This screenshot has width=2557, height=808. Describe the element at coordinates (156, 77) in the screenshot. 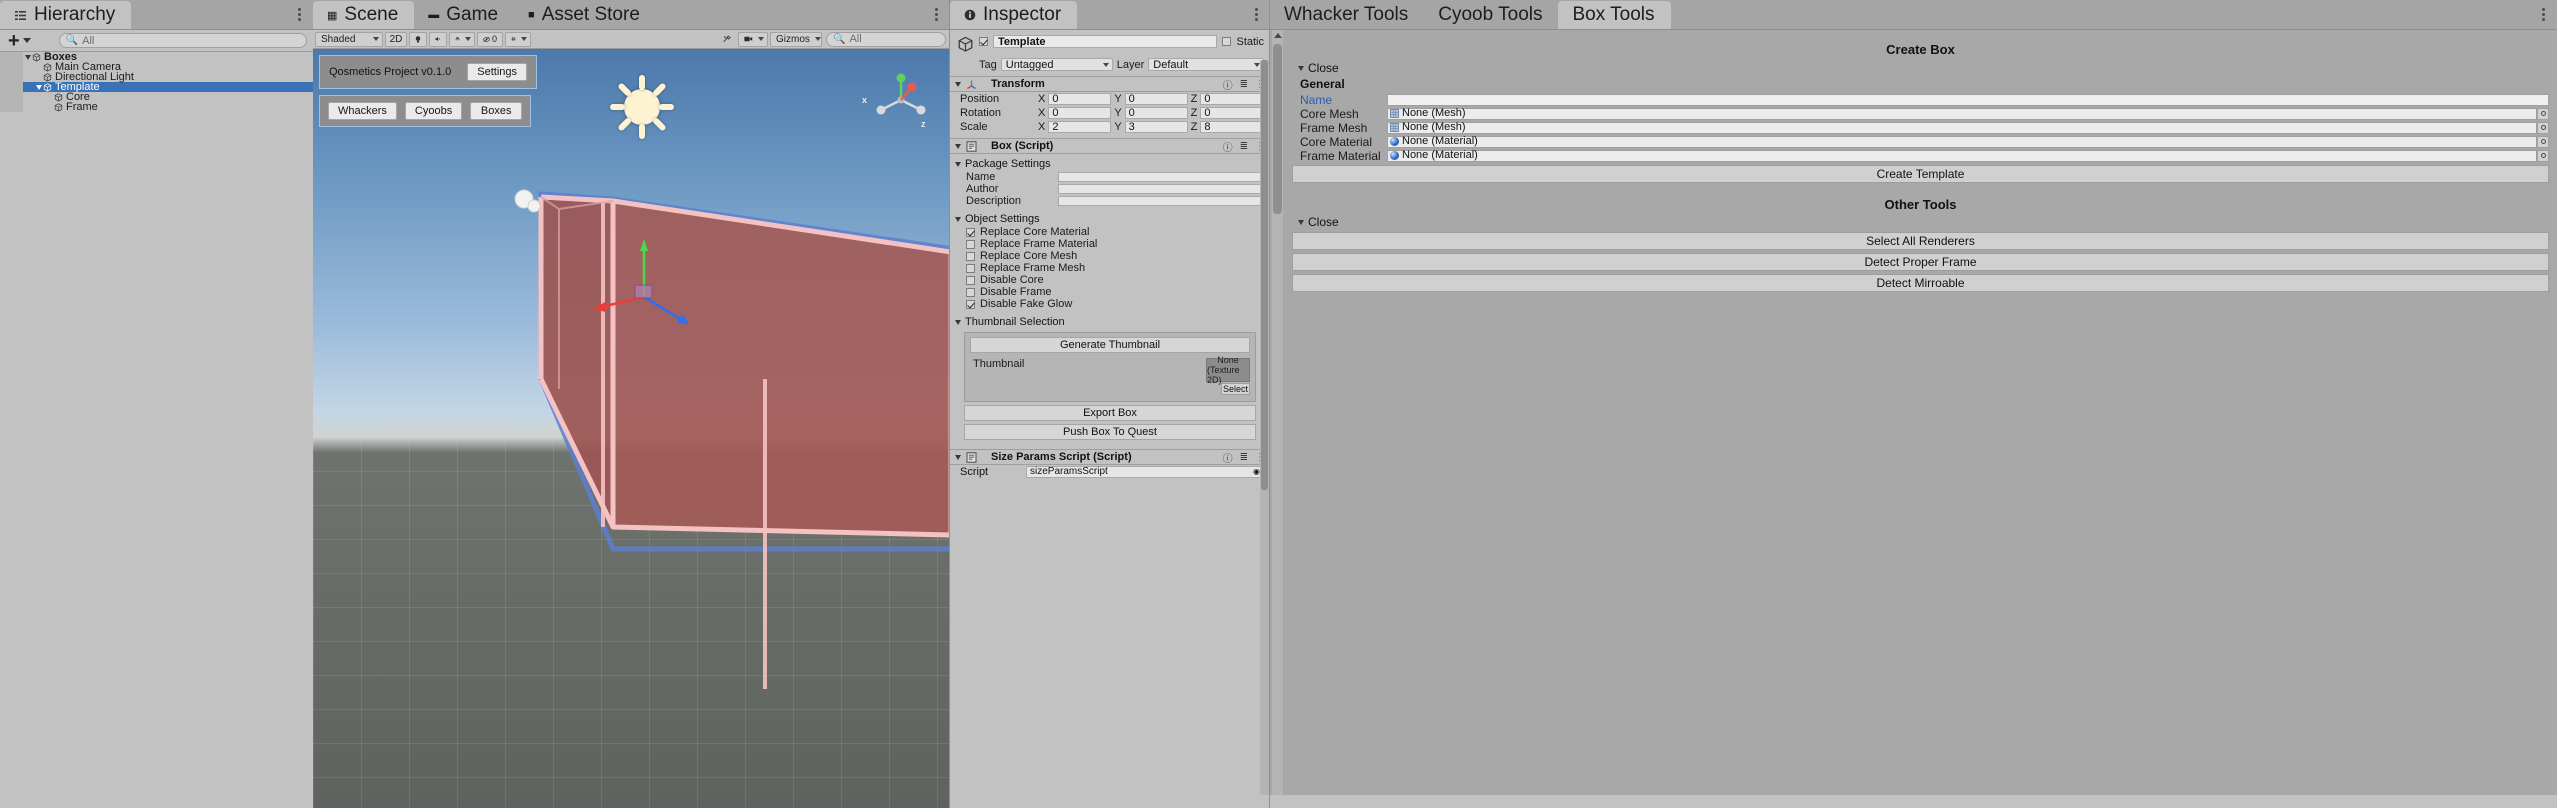

I see `hierarchy-item-directional-light: Directional Light` at that location.